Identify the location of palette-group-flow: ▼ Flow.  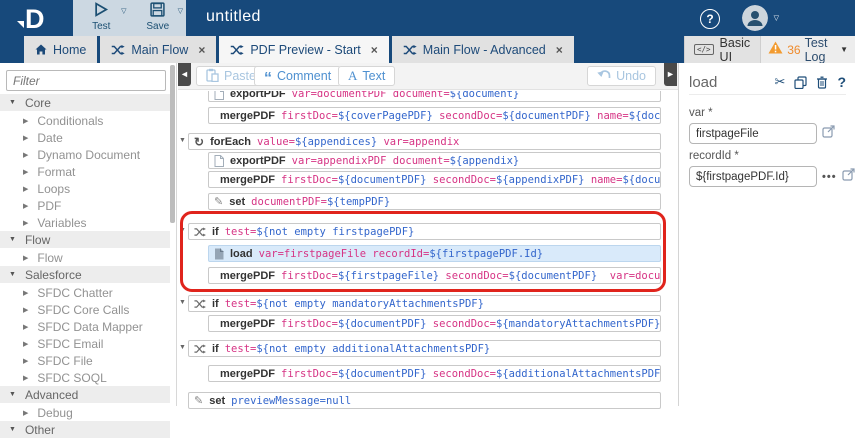
(85, 239).